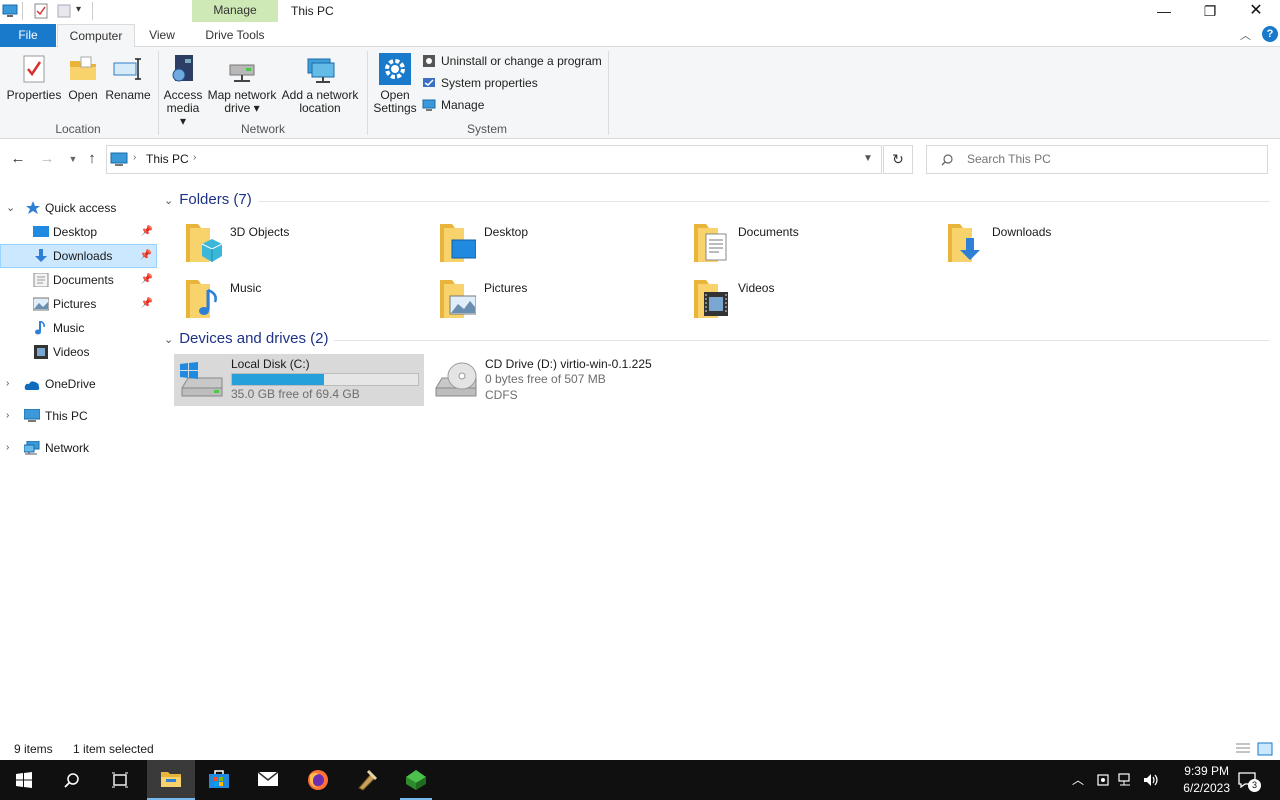 Image resolution: width=1280 pixels, height=800 pixels. Describe the element at coordinates (1103, 780) in the screenshot. I see `meet-now-icon` at that location.